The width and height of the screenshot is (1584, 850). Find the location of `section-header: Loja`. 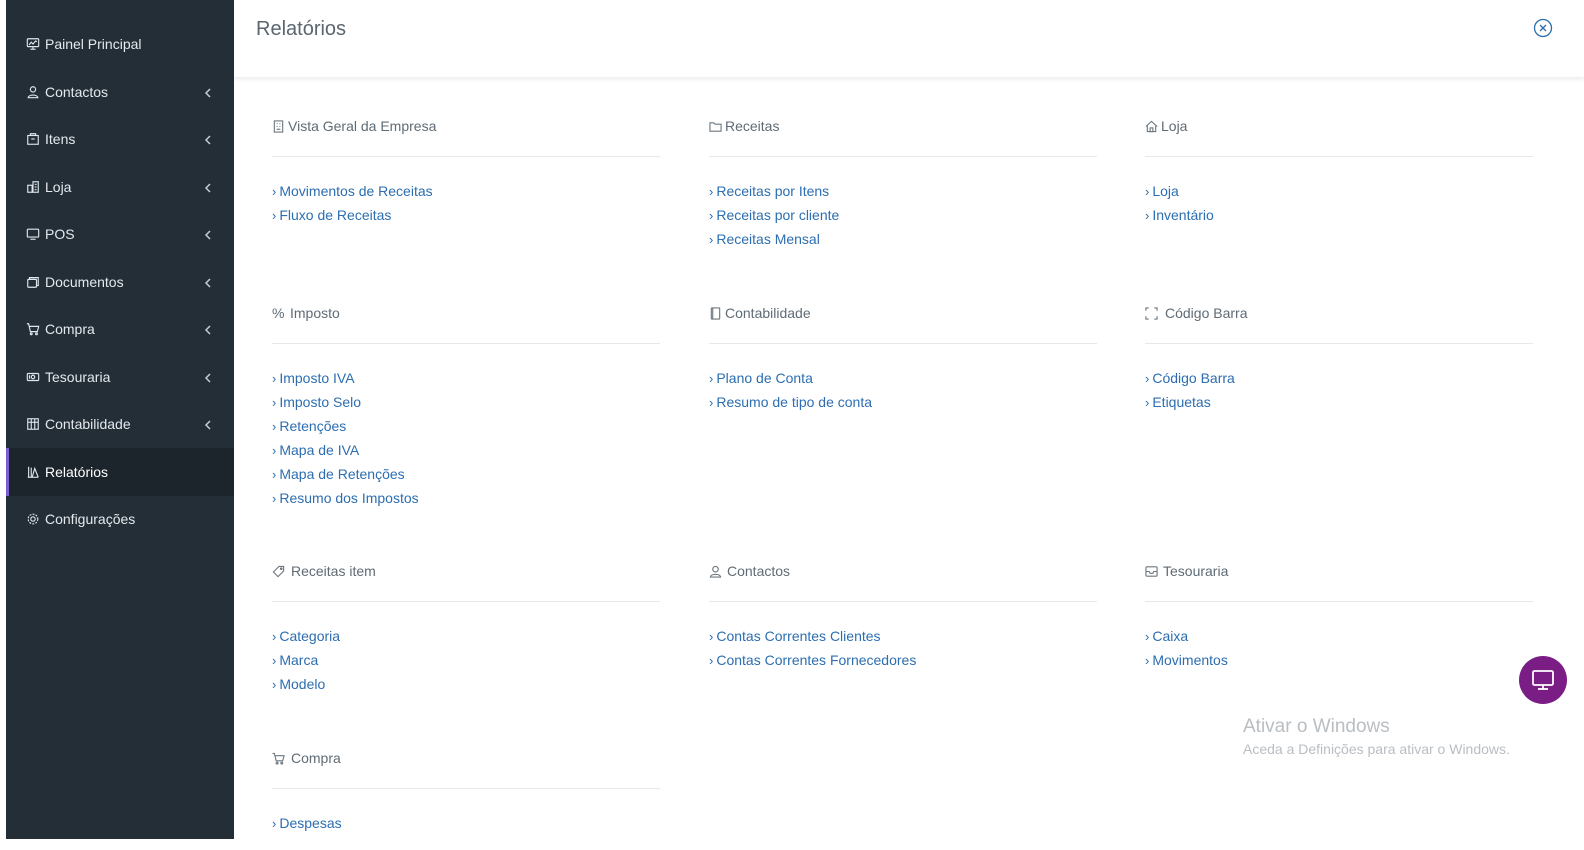

section-header: Loja is located at coordinates (1166, 126).